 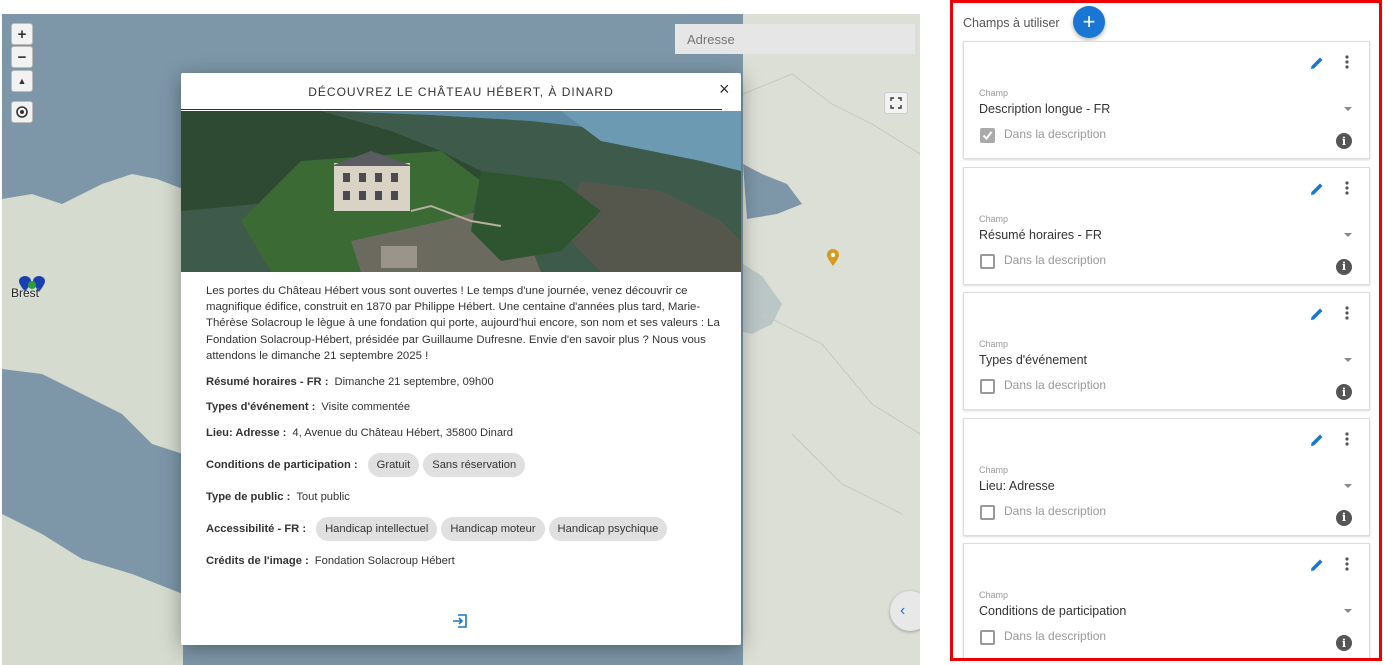 I want to click on address-search-input, so click(x=795, y=39).